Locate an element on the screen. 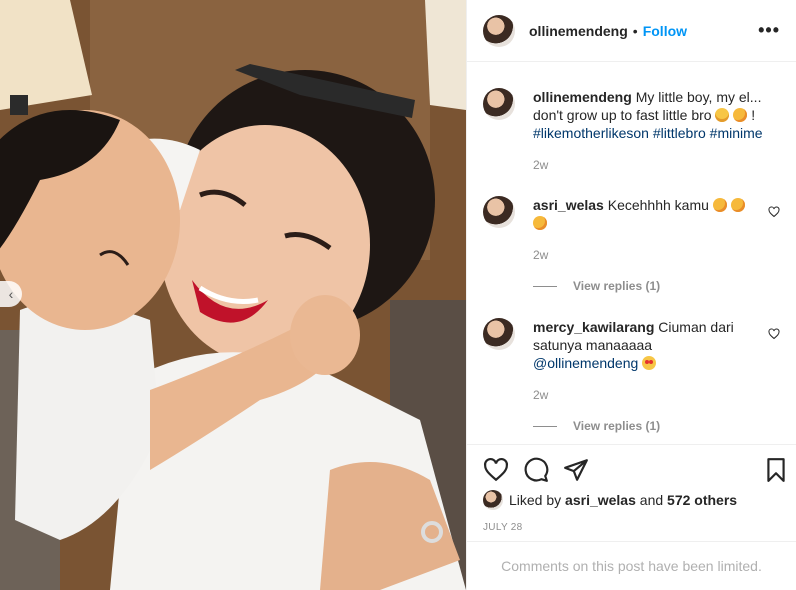 The height and width of the screenshot is (590, 796). more-options-icon: ••• is located at coordinates (769, 30).